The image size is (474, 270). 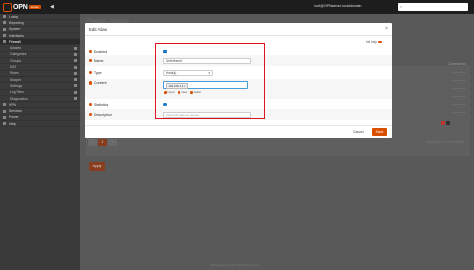 I want to click on pager-page: 1, so click(x=102, y=142).